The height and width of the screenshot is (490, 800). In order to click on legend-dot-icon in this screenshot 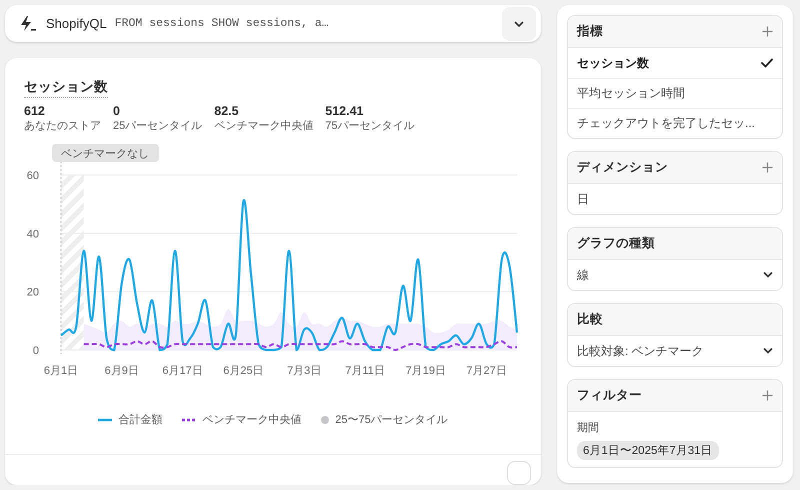, I will do `click(325, 420)`.